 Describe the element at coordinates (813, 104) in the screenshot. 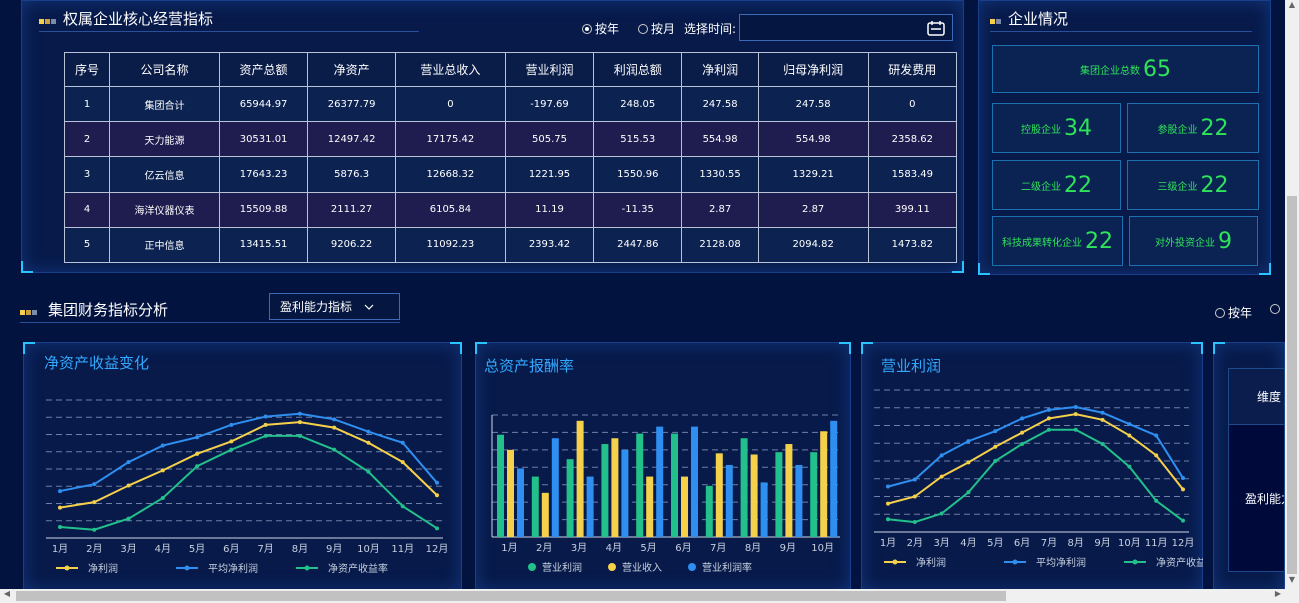

I see `table-cell: 247.58` at that location.